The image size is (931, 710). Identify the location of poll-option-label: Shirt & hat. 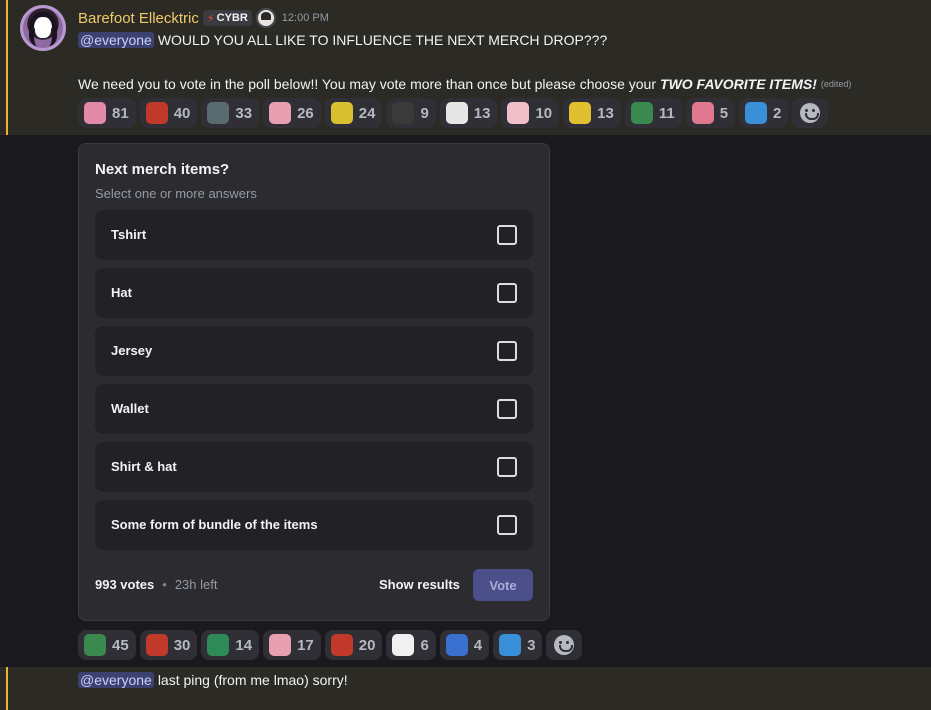
(144, 466).